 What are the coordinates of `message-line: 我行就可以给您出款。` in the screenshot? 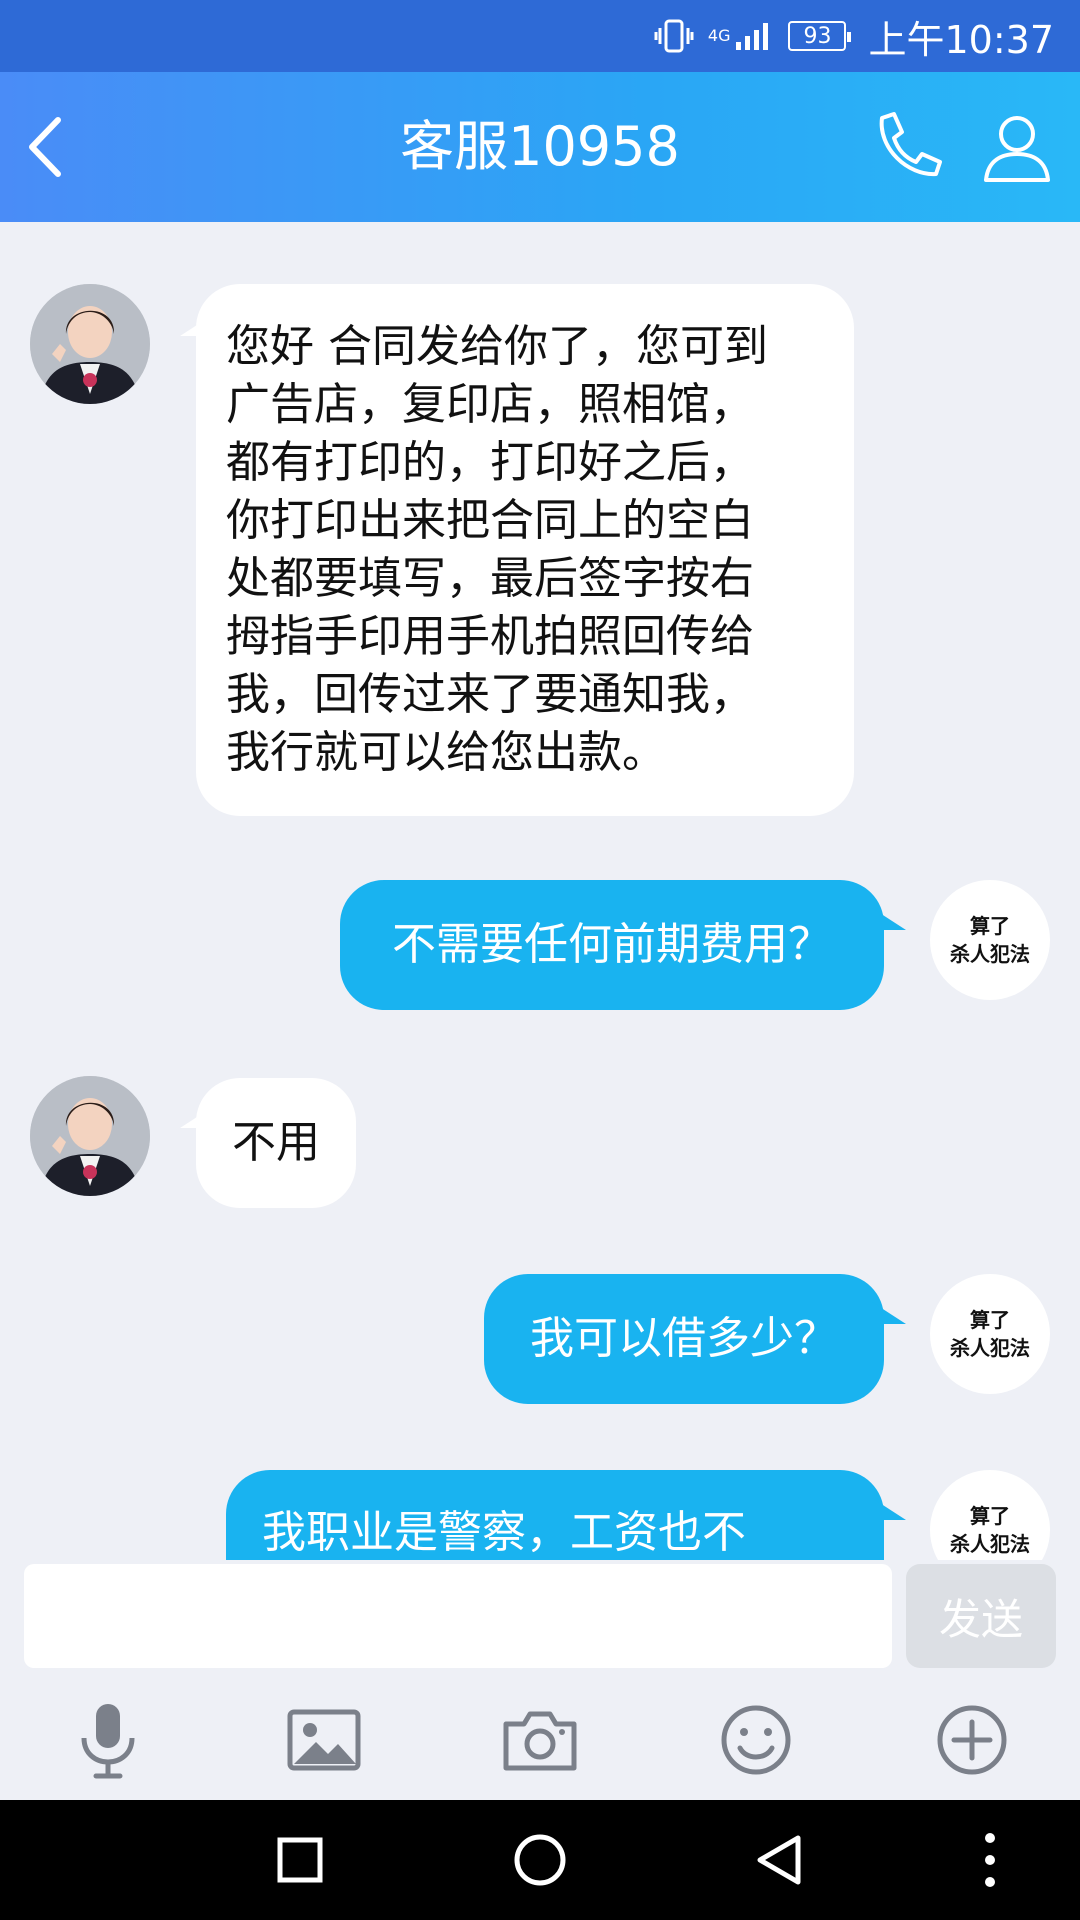 It's located at (446, 752).